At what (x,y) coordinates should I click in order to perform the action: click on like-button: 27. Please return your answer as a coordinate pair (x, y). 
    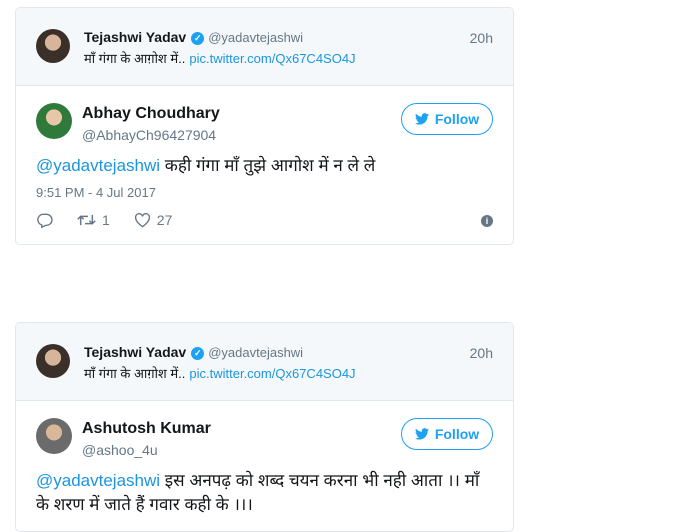
    Looking at the image, I should click on (153, 220).